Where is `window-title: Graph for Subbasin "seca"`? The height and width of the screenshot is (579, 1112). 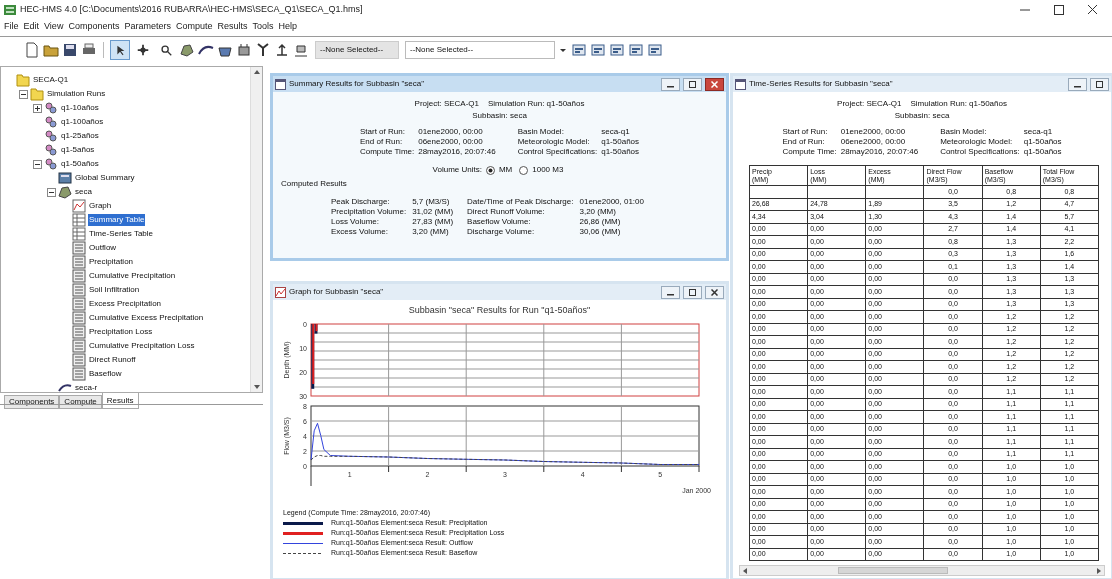 window-title: Graph for Subbasin "seca" is located at coordinates (336, 292).